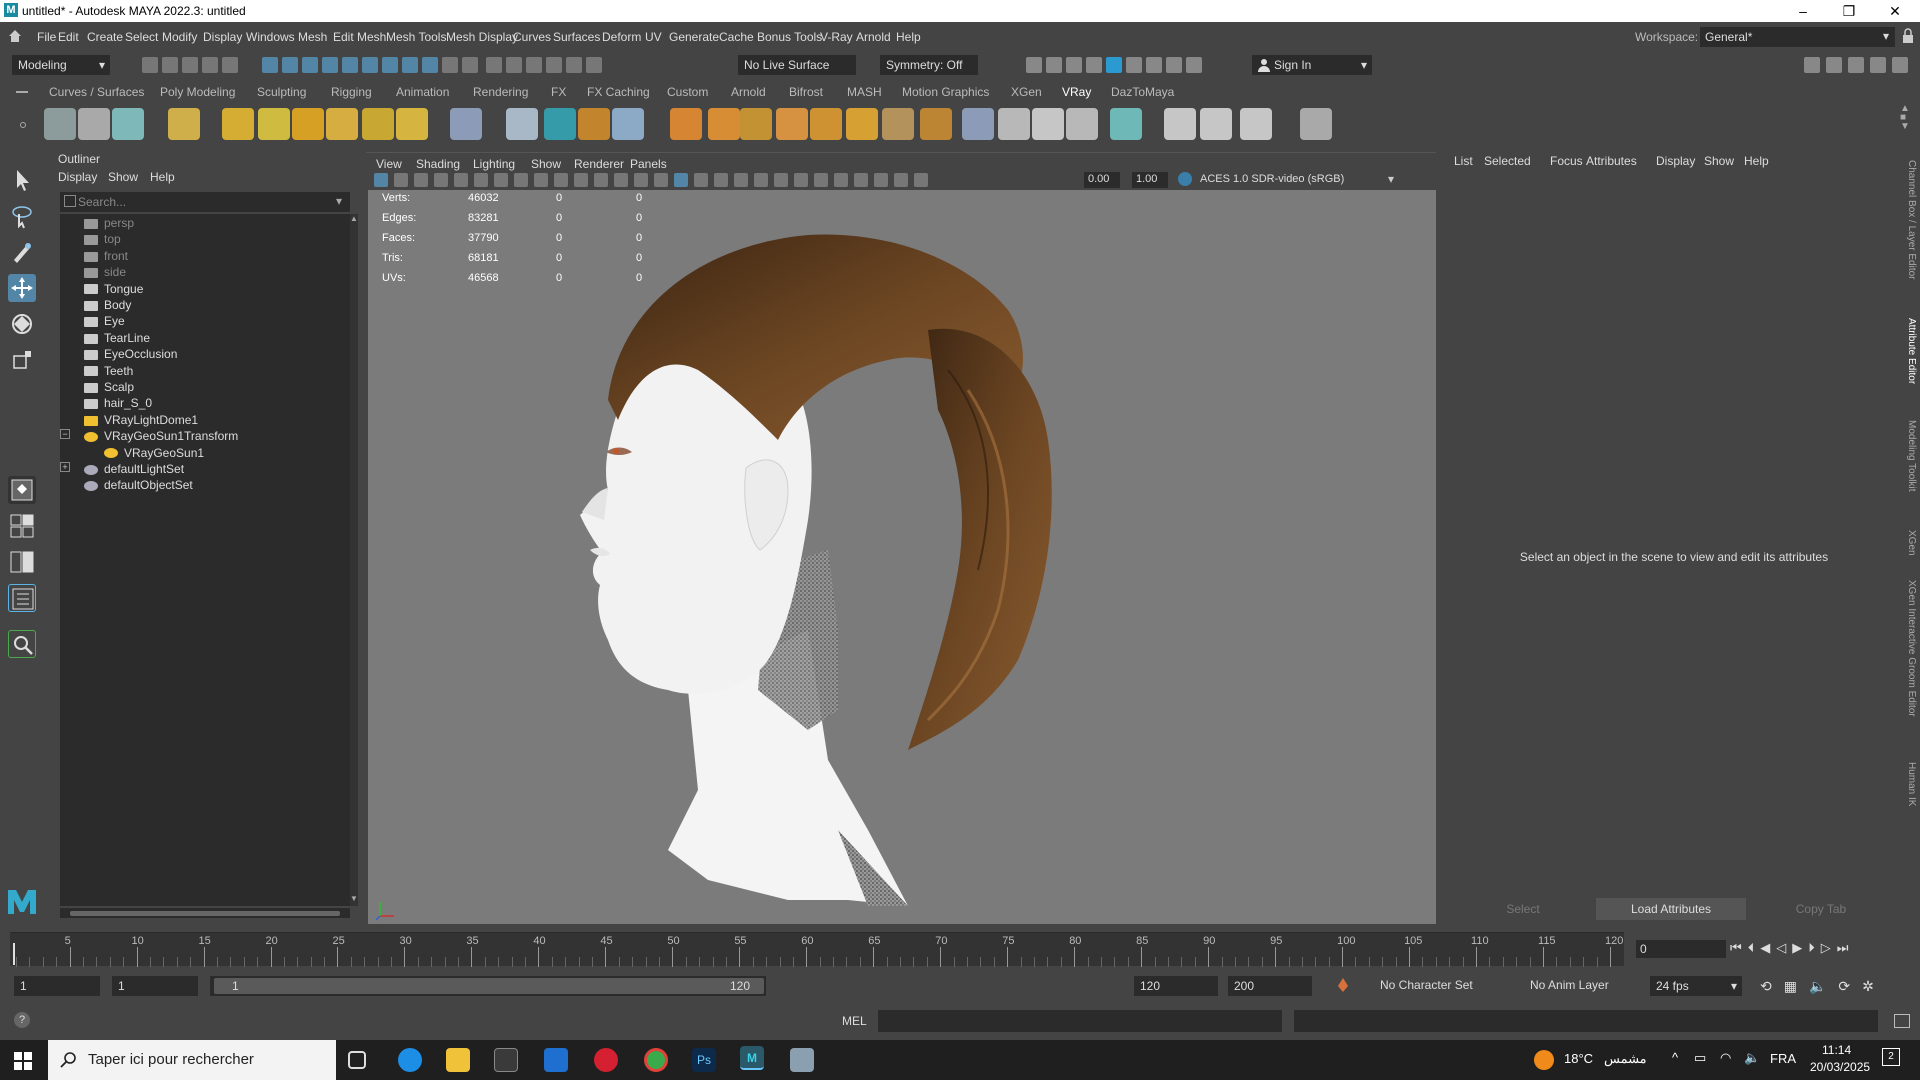  What do you see at coordinates (1696, 986) in the screenshot?
I see `fps-select: 24 fps ▾` at bounding box center [1696, 986].